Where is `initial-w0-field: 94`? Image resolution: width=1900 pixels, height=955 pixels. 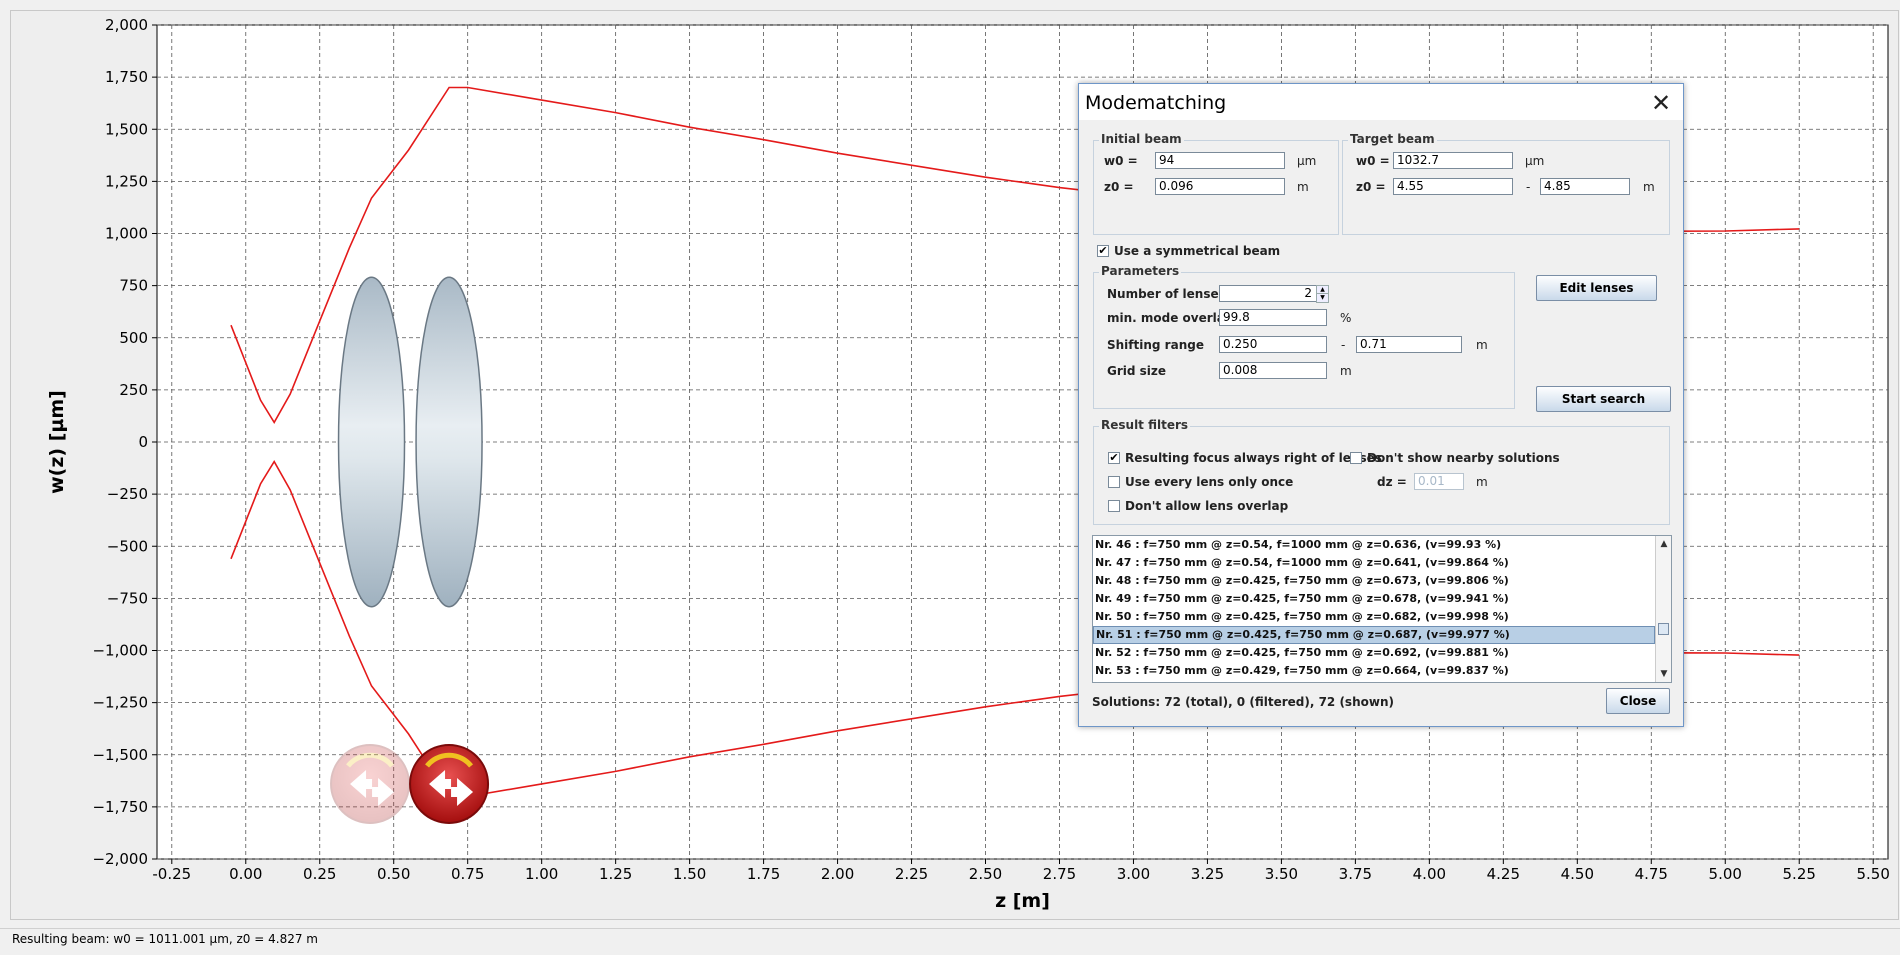 initial-w0-field: 94 is located at coordinates (1220, 160).